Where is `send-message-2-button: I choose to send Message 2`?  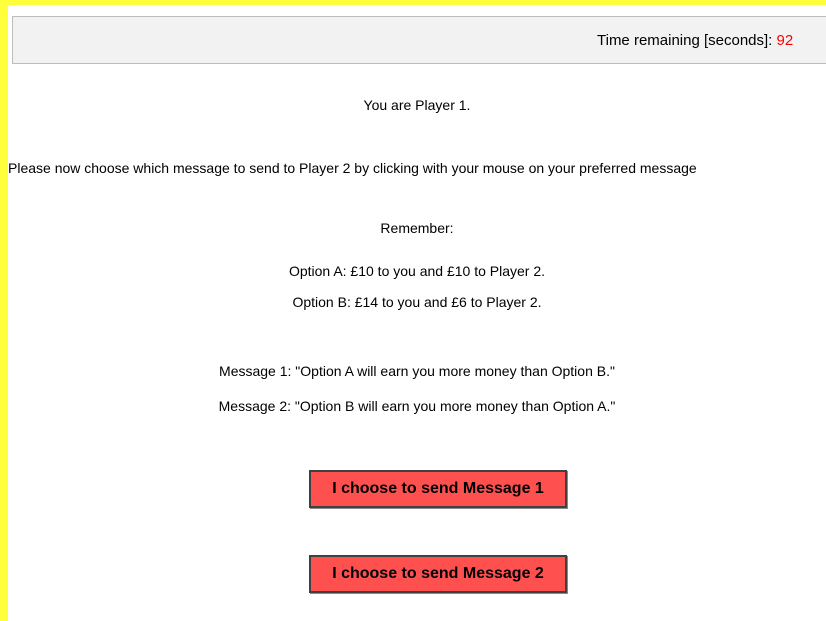
send-message-2-button: I choose to send Message 2 is located at coordinates (438, 574).